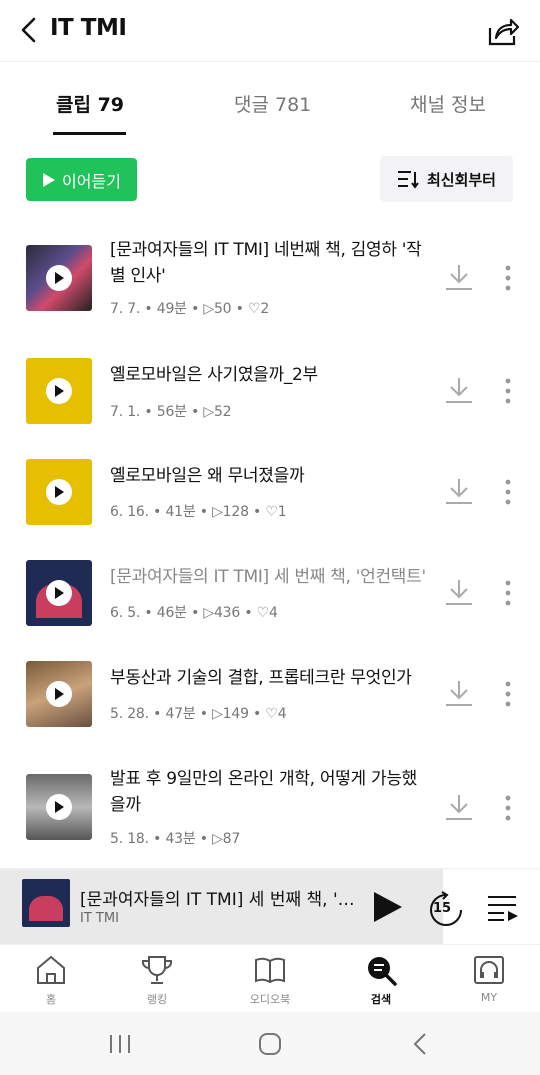 This screenshot has height=1075, width=540. What do you see at coordinates (190, 309) in the screenshot?
I see `episode-meta: 7. 7. • 49분 • ▷50 • ♡2` at bounding box center [190, 309].